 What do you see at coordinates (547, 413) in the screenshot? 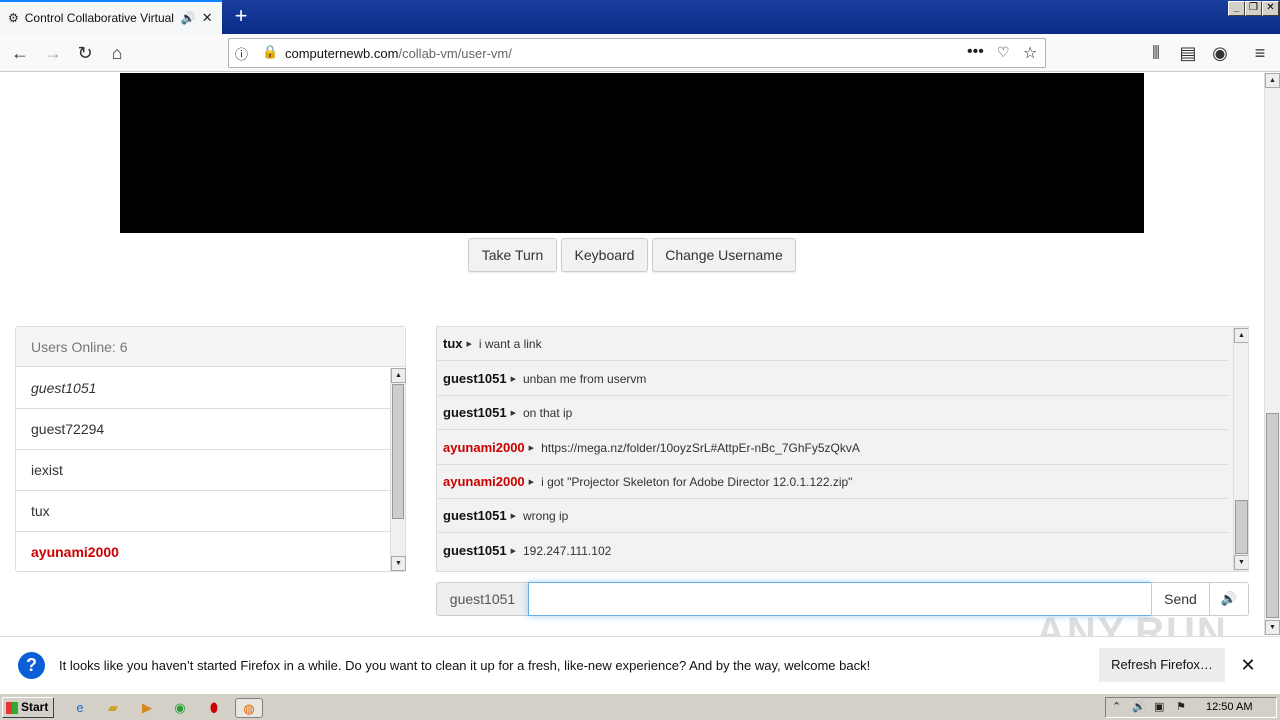
I see `chat-text: on that ip` at bounding box center [547, 413].